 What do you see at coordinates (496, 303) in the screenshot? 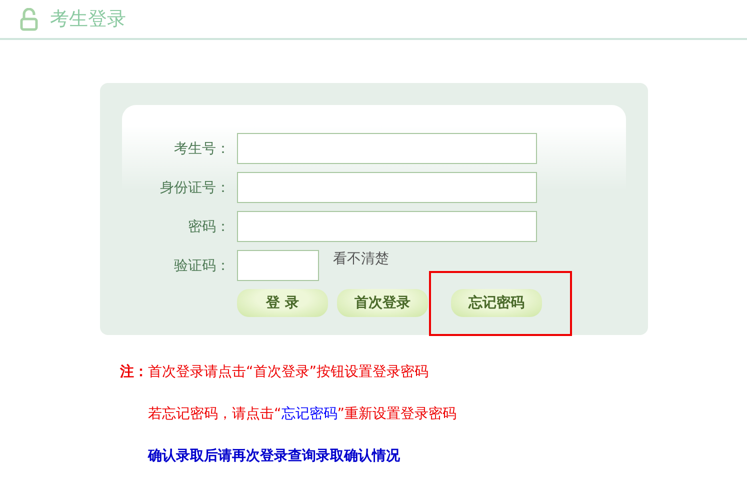
I see `form-button: 忘记密码` at bounding box center [496, 303].